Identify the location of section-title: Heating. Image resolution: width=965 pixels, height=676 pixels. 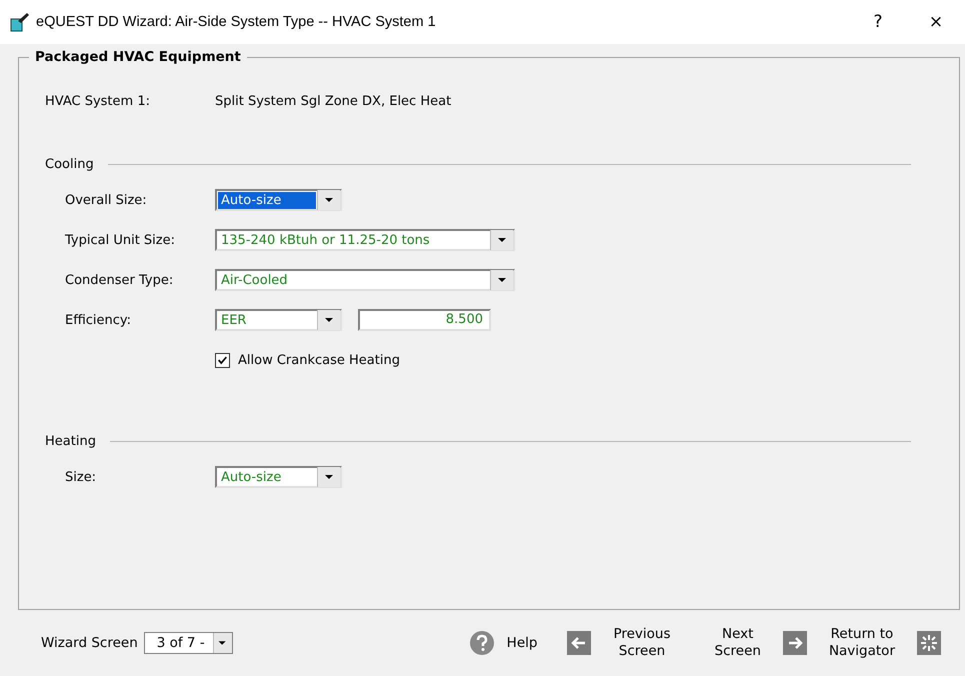
(70, 441).